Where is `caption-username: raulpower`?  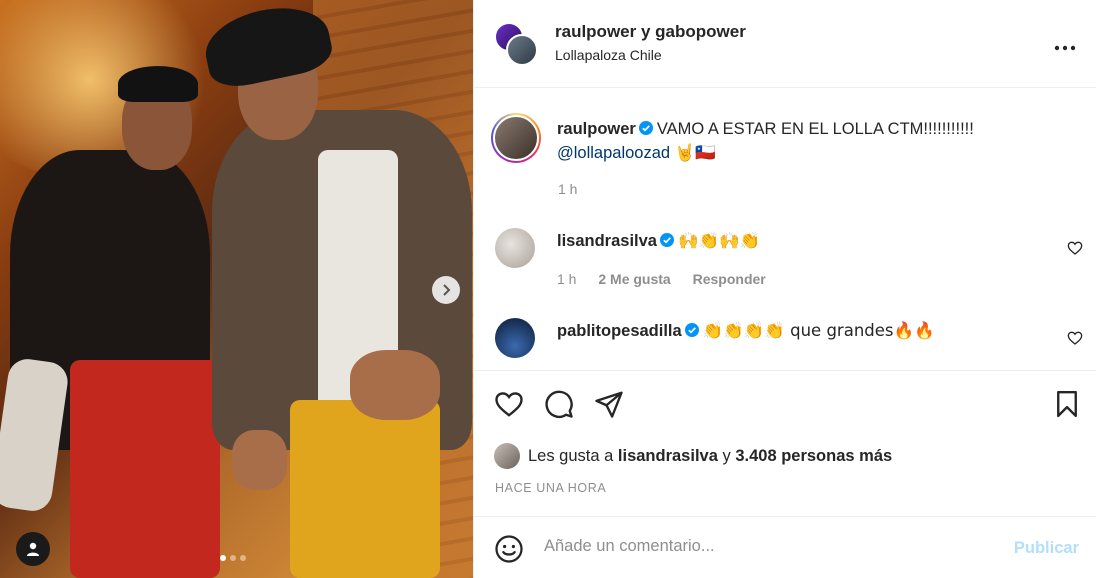 caption-username: raulpower is located at coordinates (596, 129).